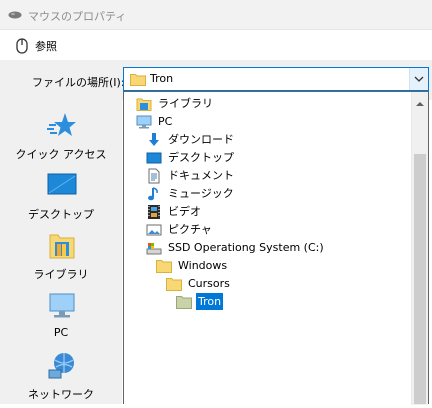 This screenshot has width=432, height=408. I want to click on look-in-value: Tron, so click(162, 78).